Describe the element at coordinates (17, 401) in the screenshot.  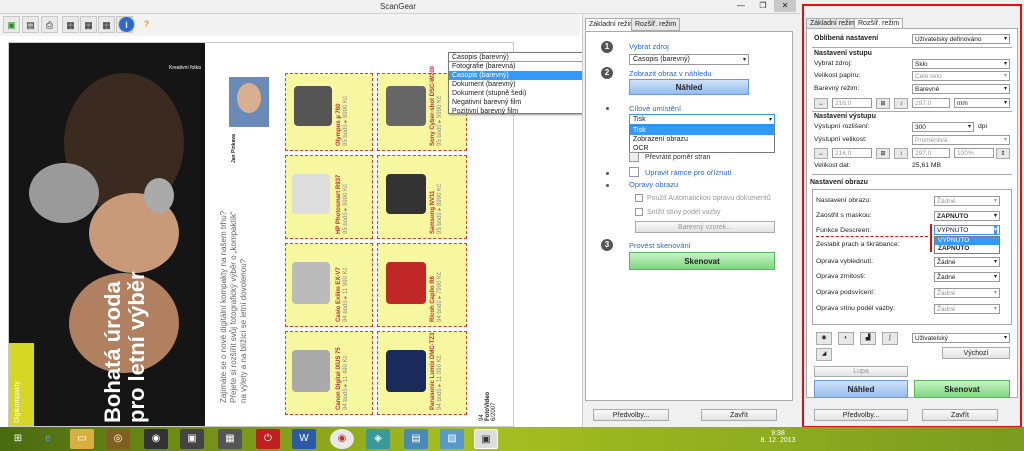
I see `section-label: Digikompakty` at that location.